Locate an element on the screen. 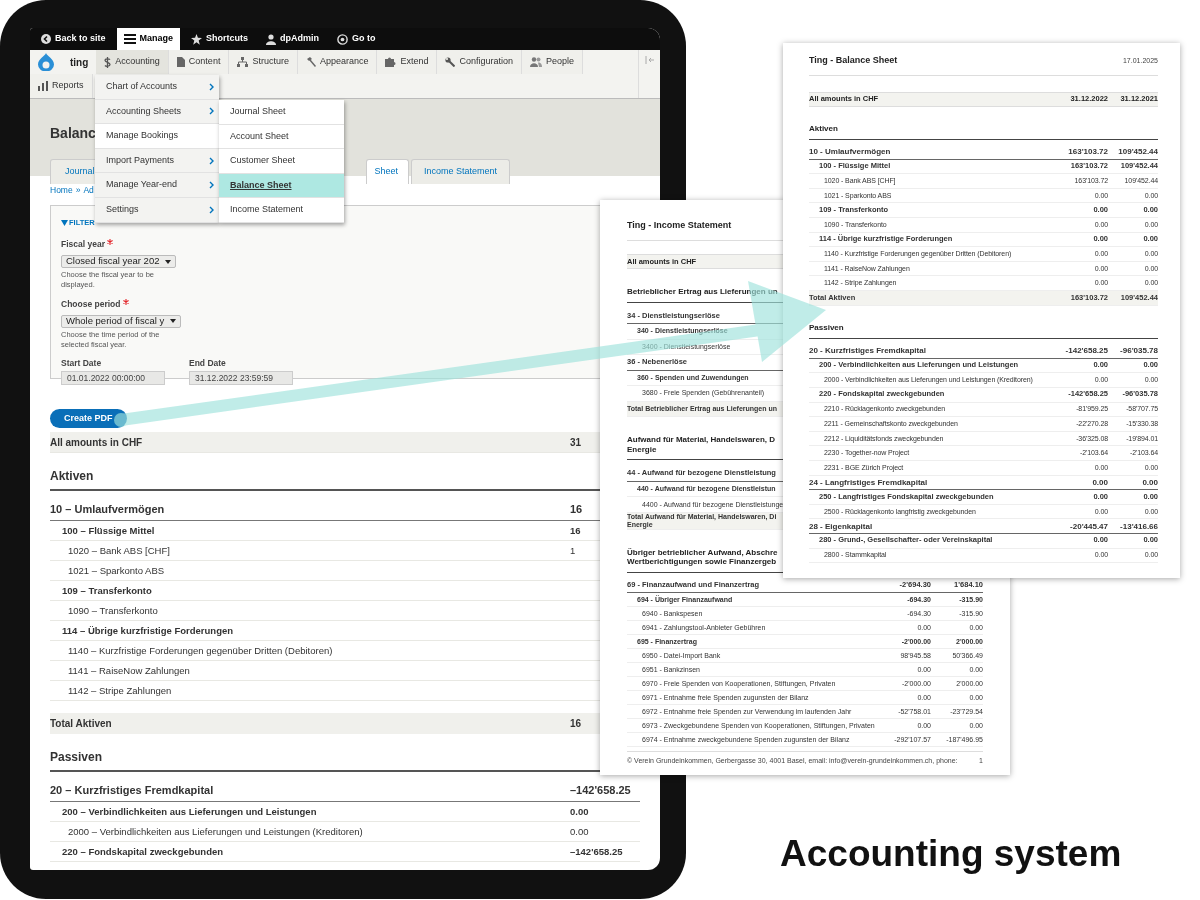  row-label: 1141 – RaiseNow Zahlungen is located at coordinates (129, 670).